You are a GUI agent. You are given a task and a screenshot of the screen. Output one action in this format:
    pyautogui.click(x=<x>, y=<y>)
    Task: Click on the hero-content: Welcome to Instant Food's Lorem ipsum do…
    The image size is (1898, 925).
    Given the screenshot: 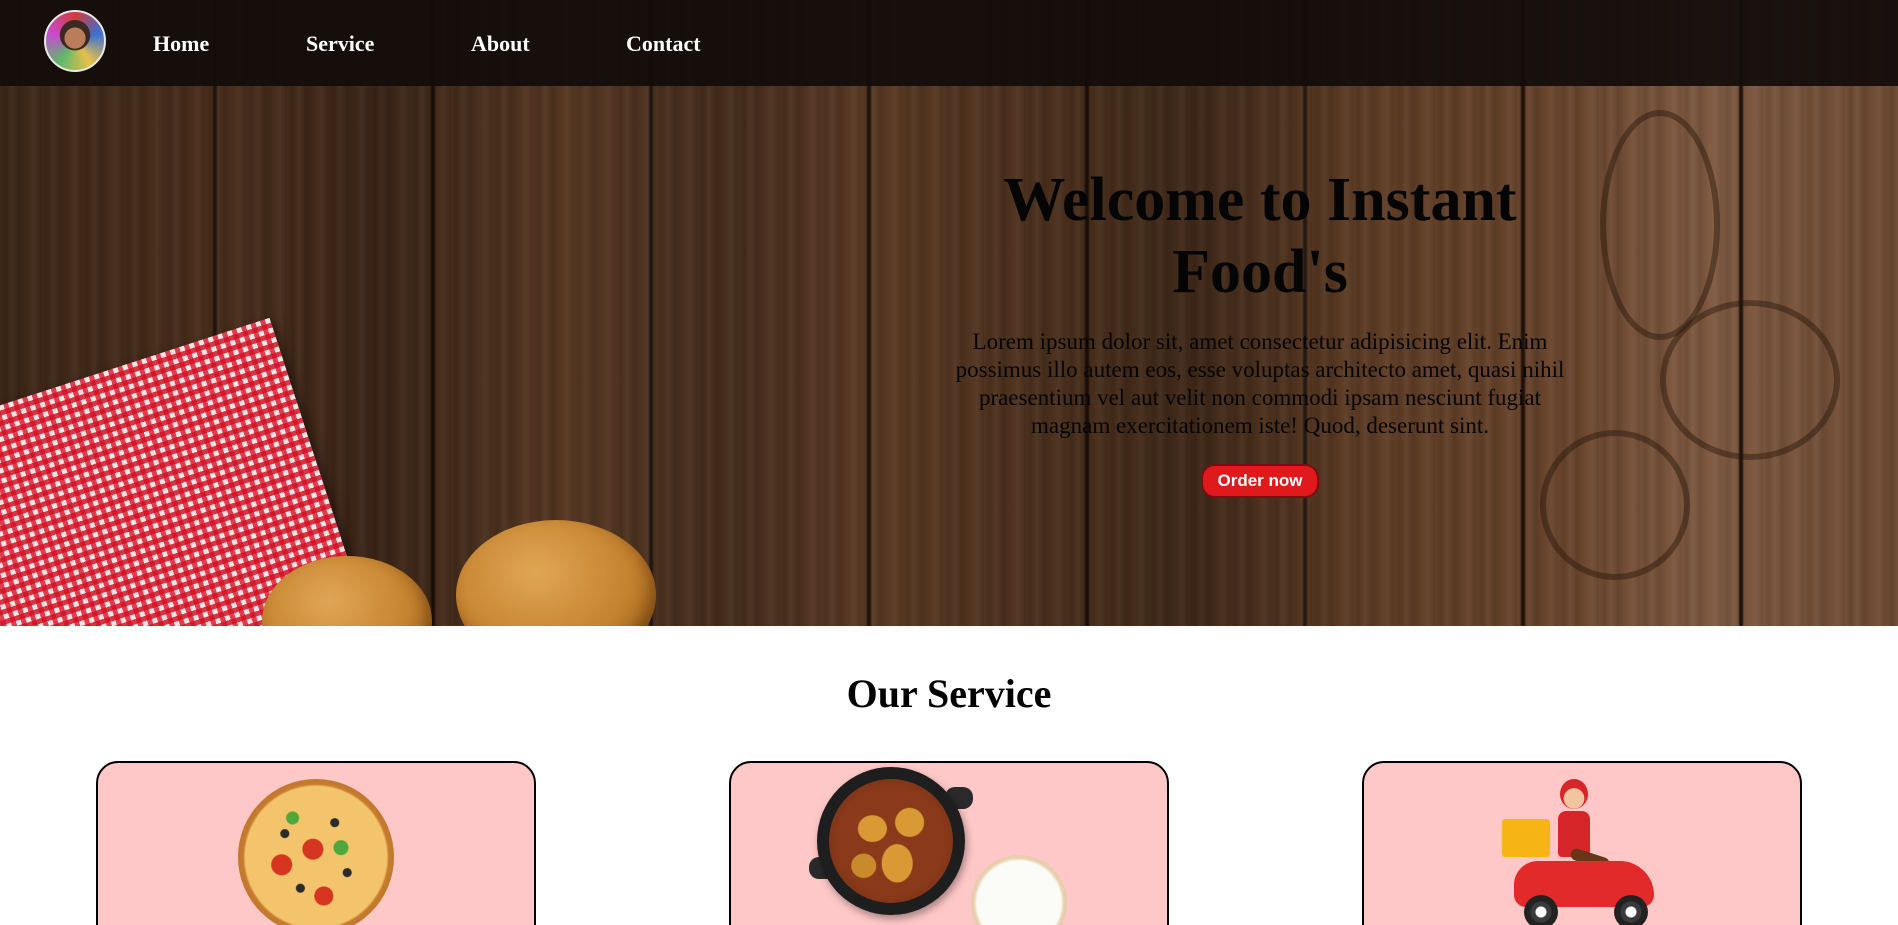 What is the action you would take?
    pyautogui.click(x=1260, y=331)
    